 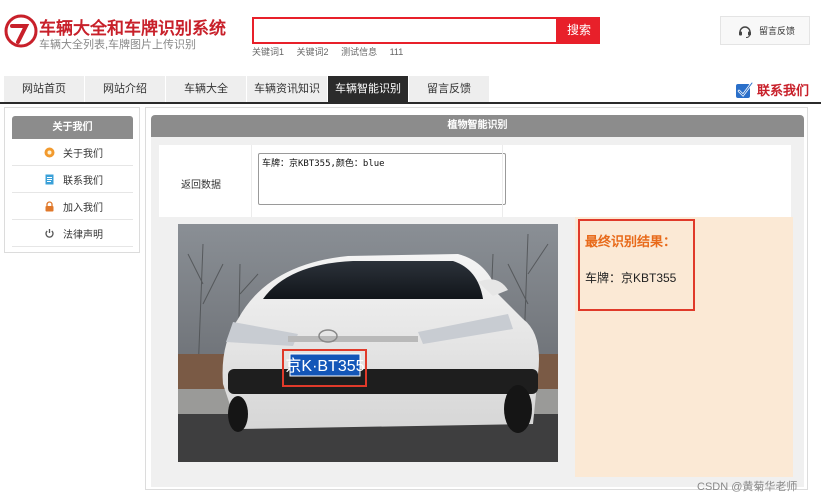 I want to click on site-subtitle: 车辆大全列表,车牌图片上传识别, so click(x=118, y=45).